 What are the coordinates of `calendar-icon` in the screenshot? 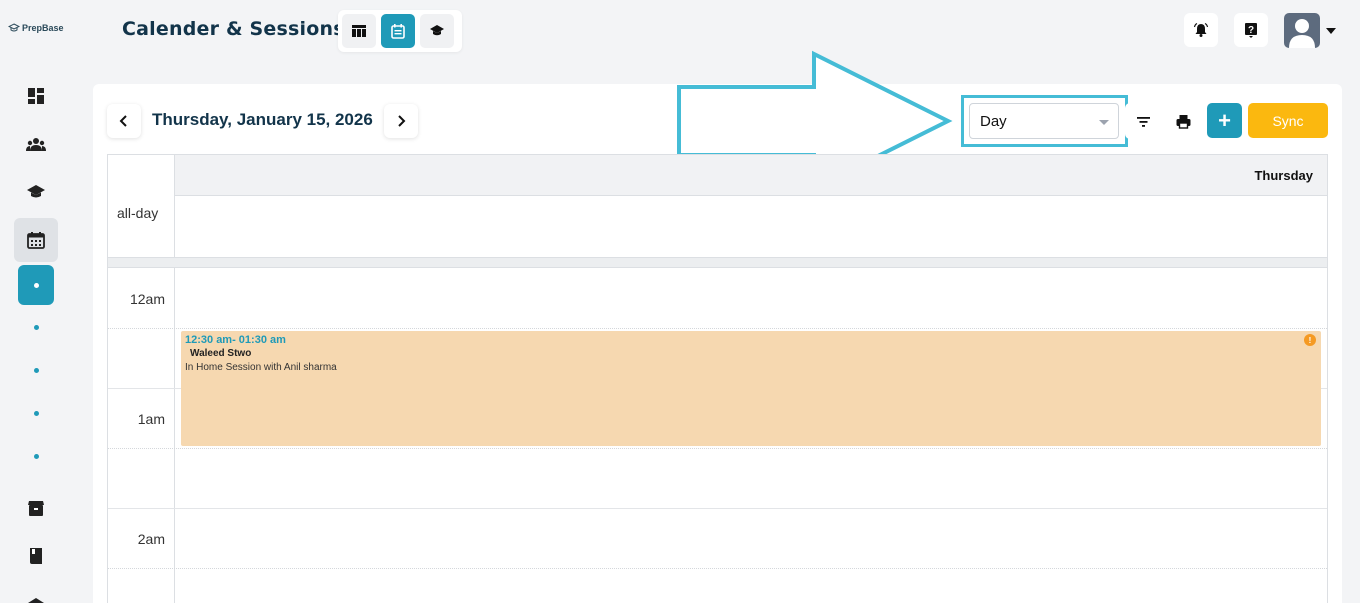 It's located at (36, 240).